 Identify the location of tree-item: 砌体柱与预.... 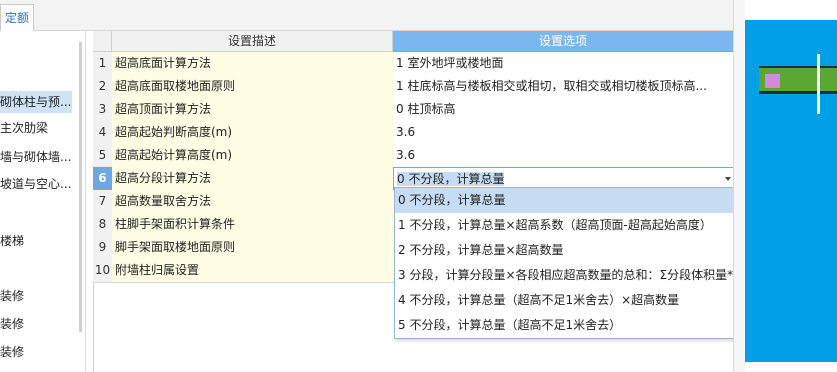
(36, 102).